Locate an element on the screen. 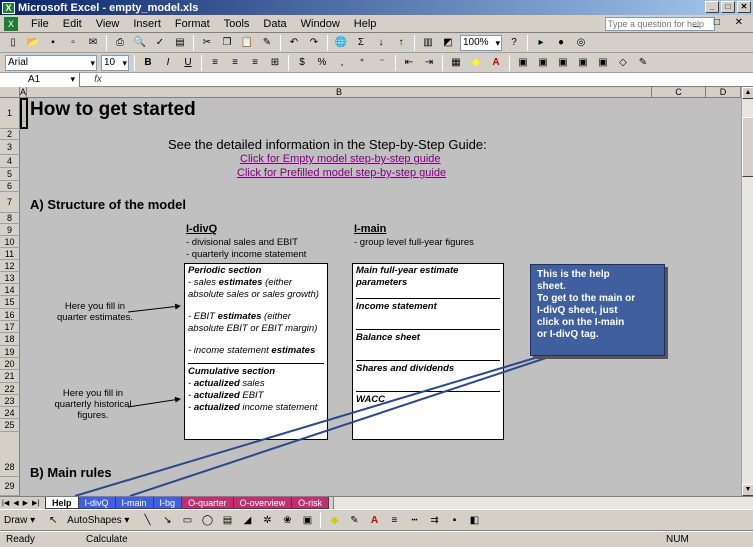 This screenshot has height=547, width=753. tab-o-overview: O-overview is located at coordinates (262, 503).